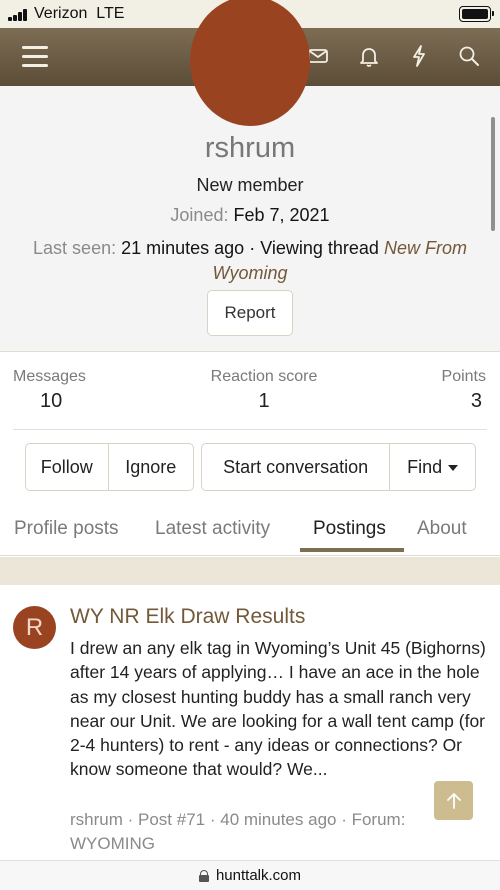 Image resolution: width=500 pixels, height=890 pixels. I want to click on last-seen-label: Last seen:, so click(75, 248).